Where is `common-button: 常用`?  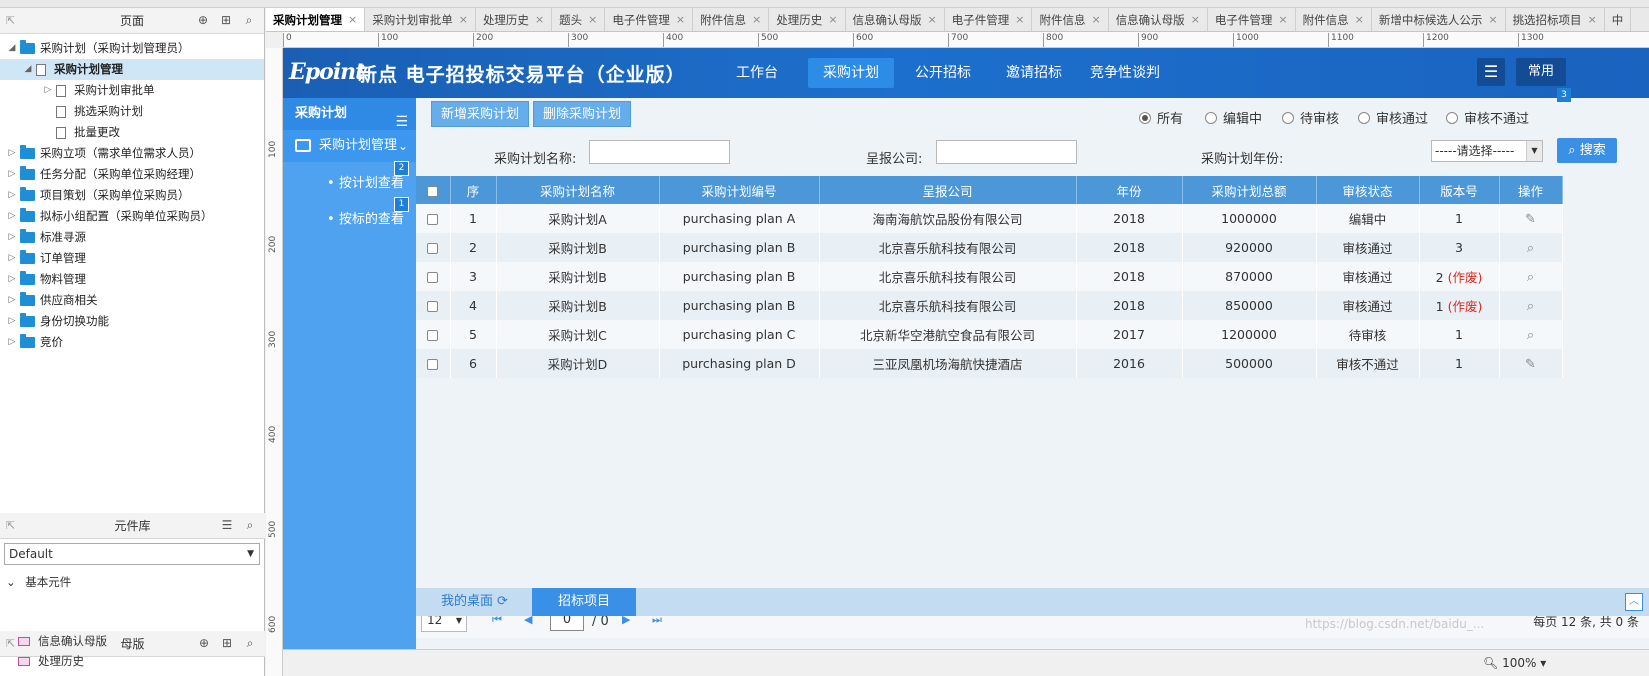
common-button: 常用 is located at coordinates (1541, 72).